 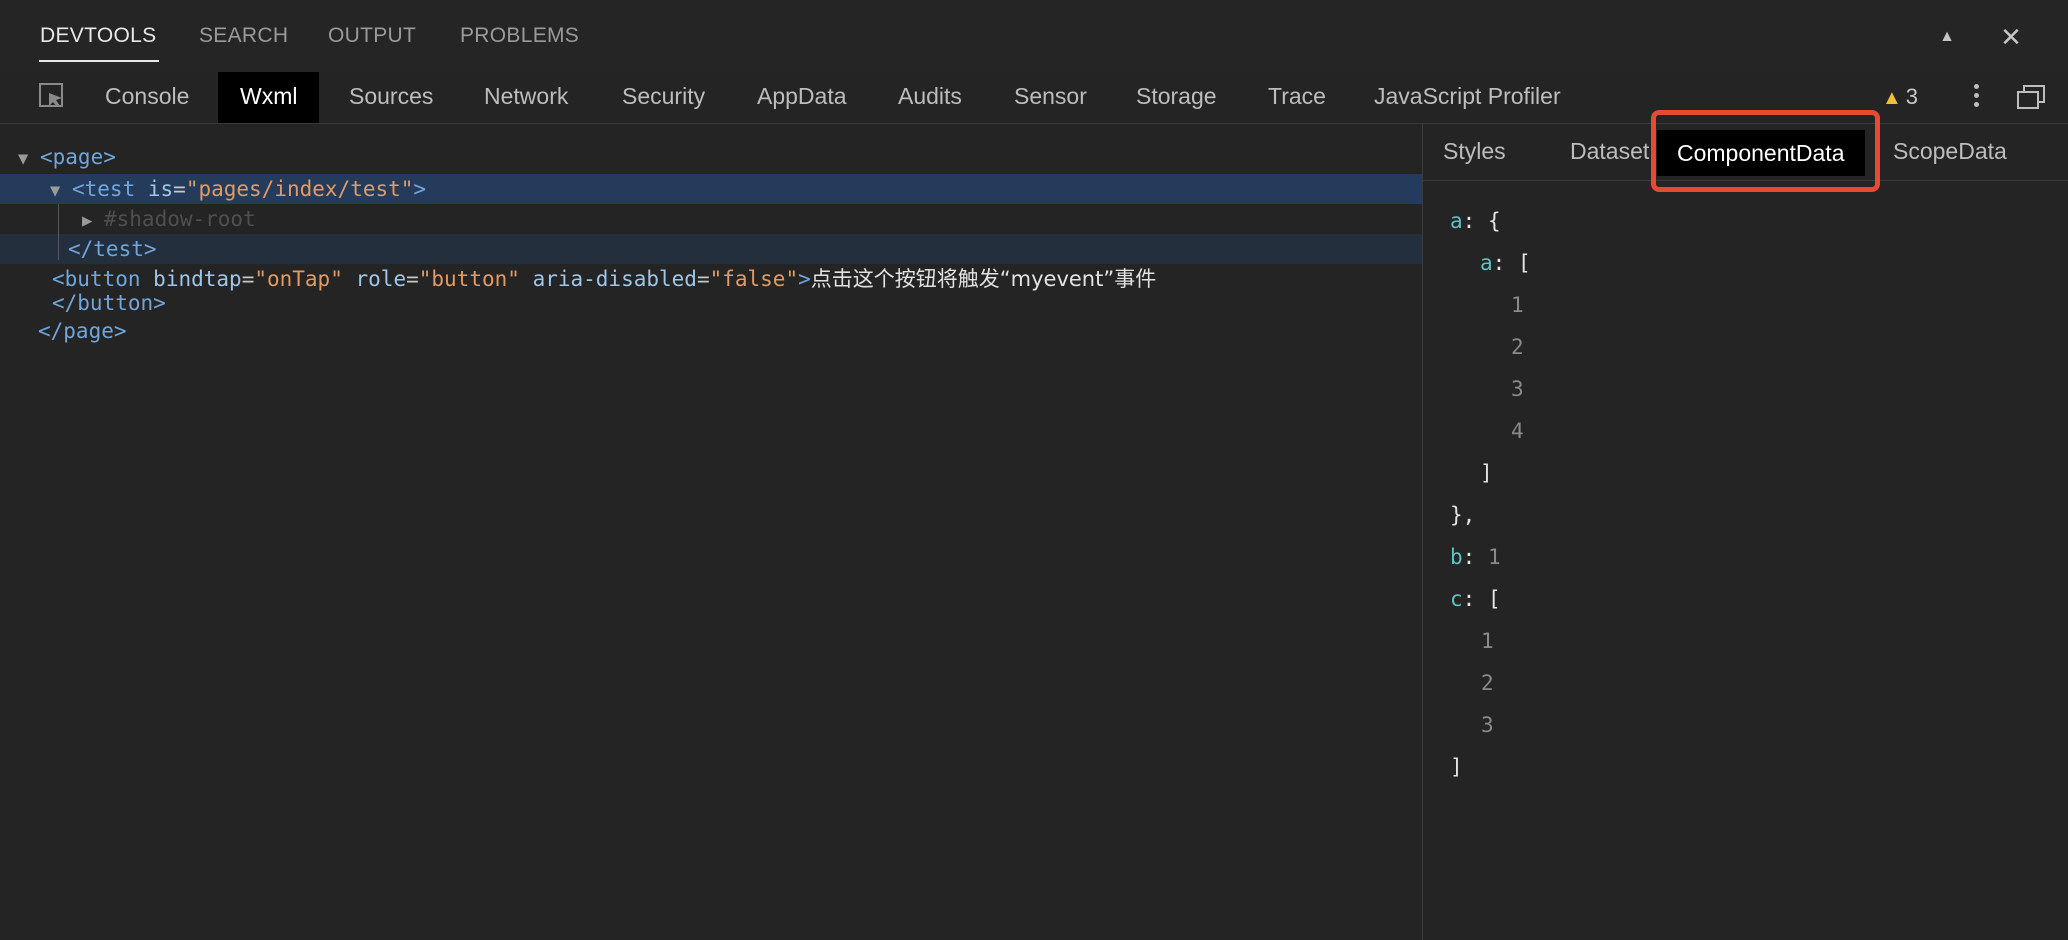 I want to click on tab-audits: Audits, so click(x=930, y=97).